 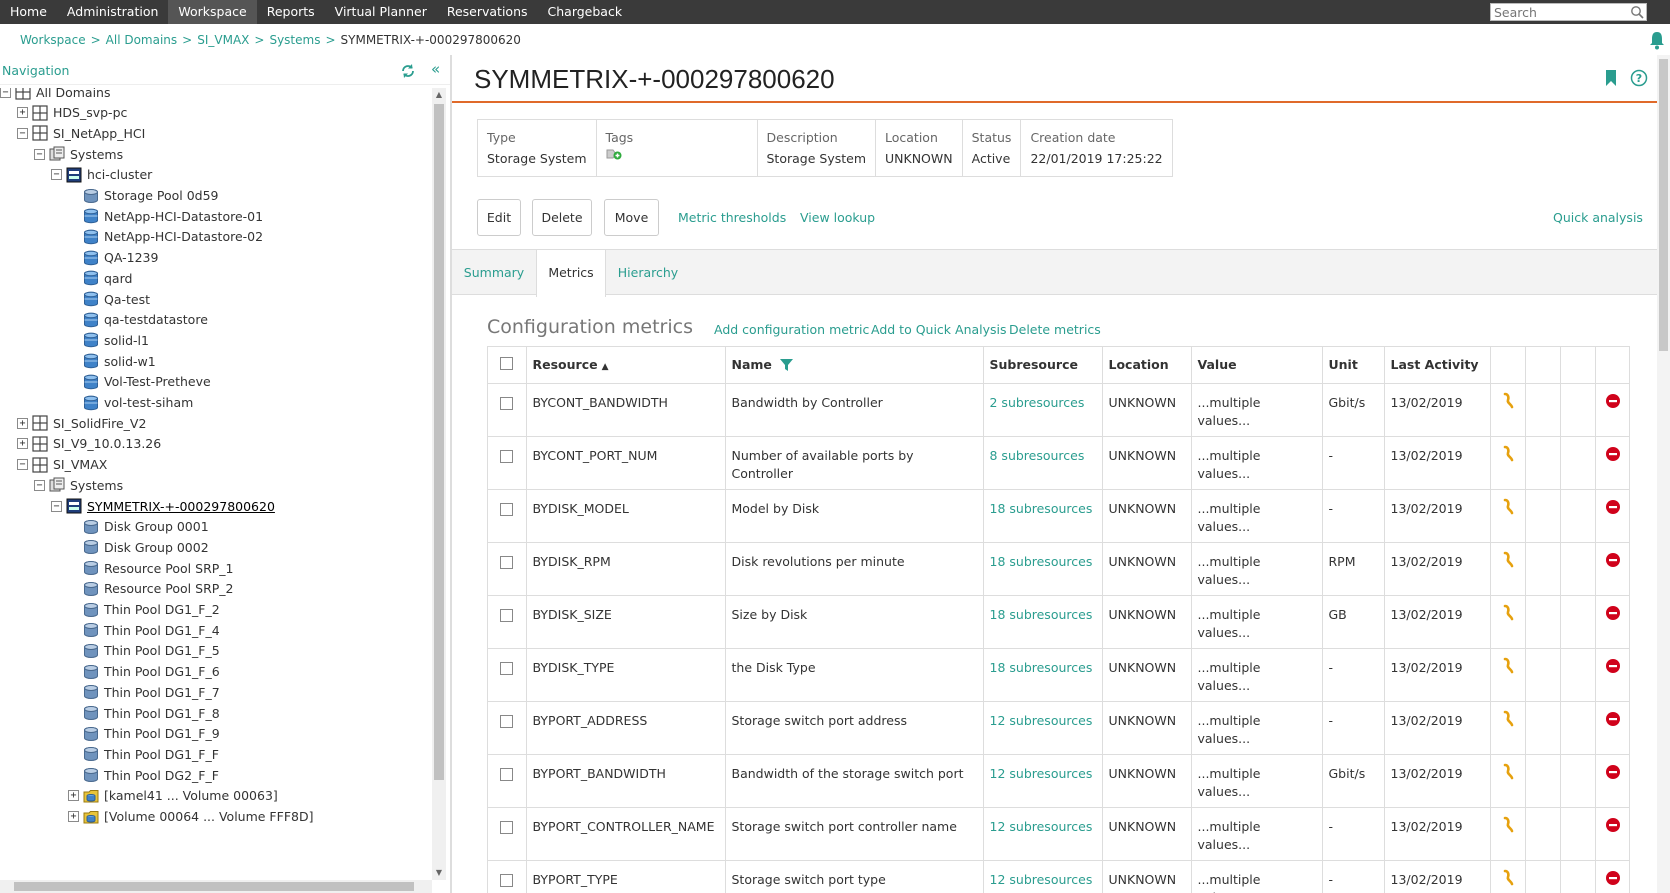 What do you see at coordinates (787, 365) in the screenshot?
I see `filter-icon` at bounding box center [787, 365].